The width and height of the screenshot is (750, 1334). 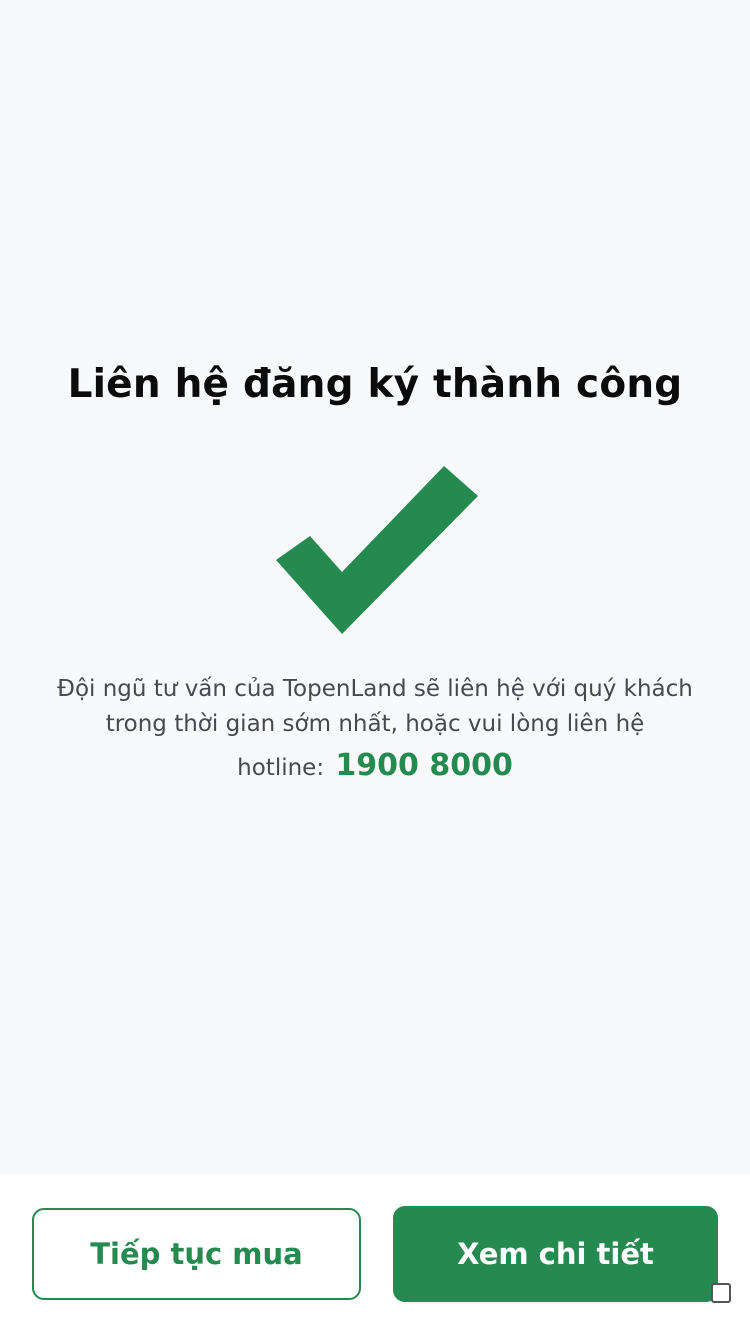 I want to click on checkmark-icon, so click(x=377, y=550).